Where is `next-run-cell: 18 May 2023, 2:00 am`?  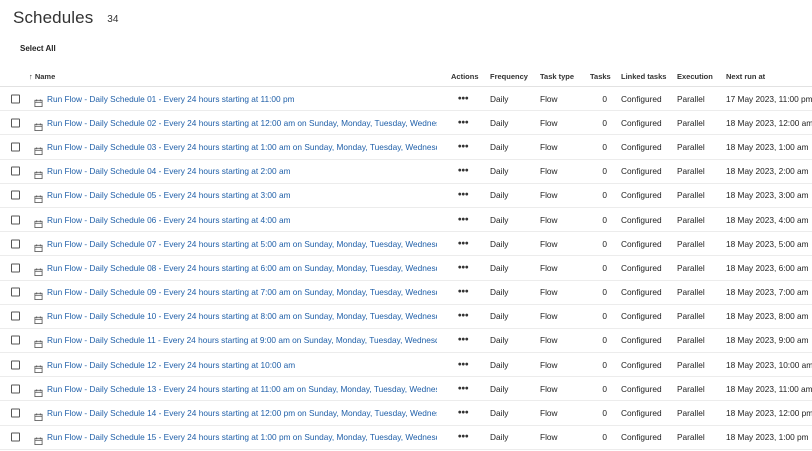
next-run-cell: 18 May 2023, 2:00 am is located at coordinates (767, 171).